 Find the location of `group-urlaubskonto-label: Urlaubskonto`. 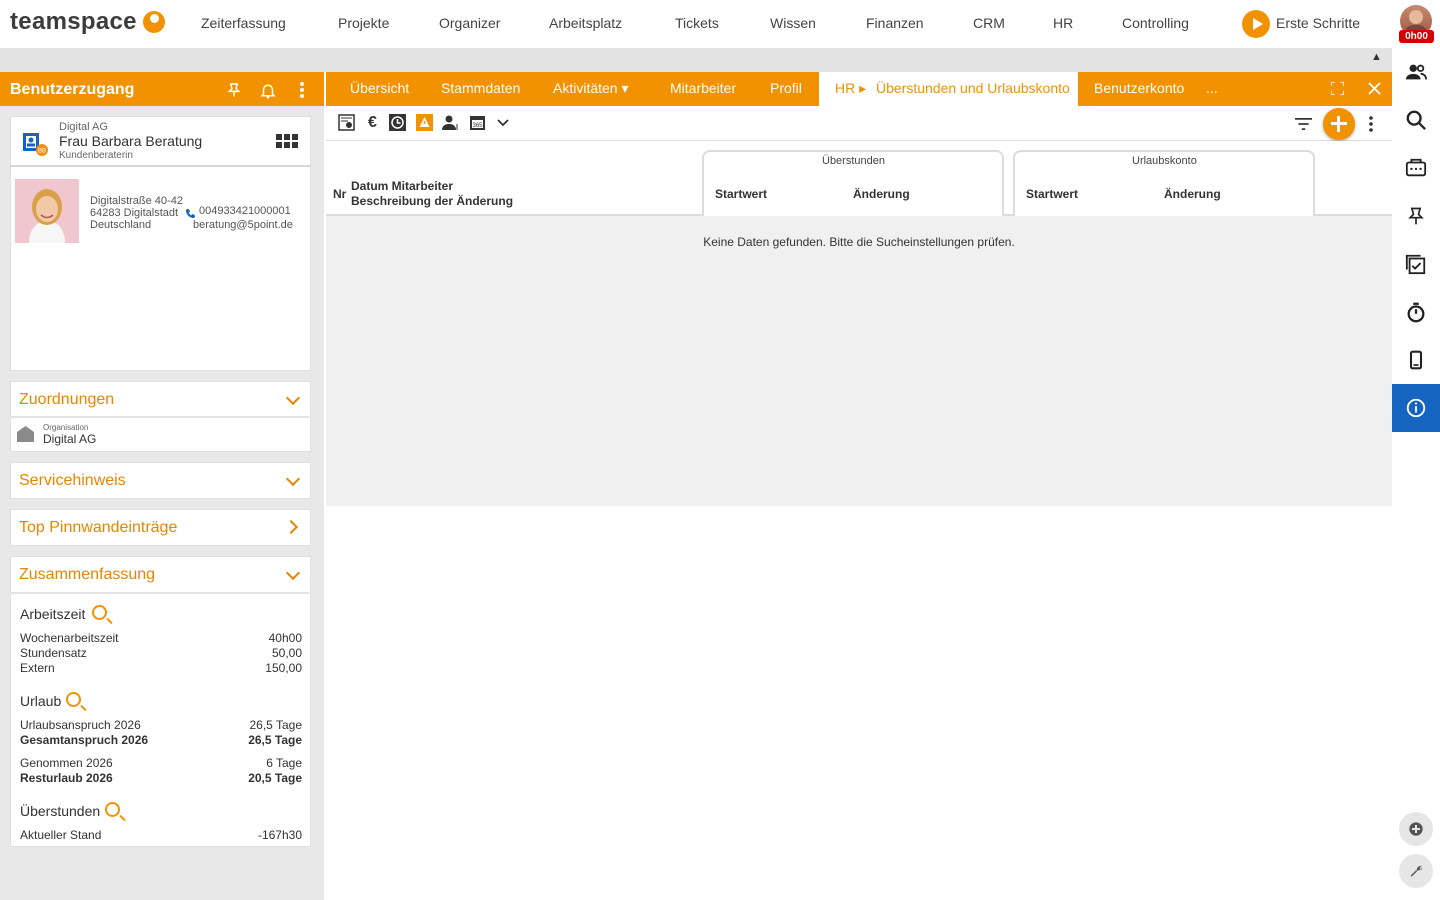

group-urlaubskonto-label: Urlaubskonto is located at coordinates (1164, 161).